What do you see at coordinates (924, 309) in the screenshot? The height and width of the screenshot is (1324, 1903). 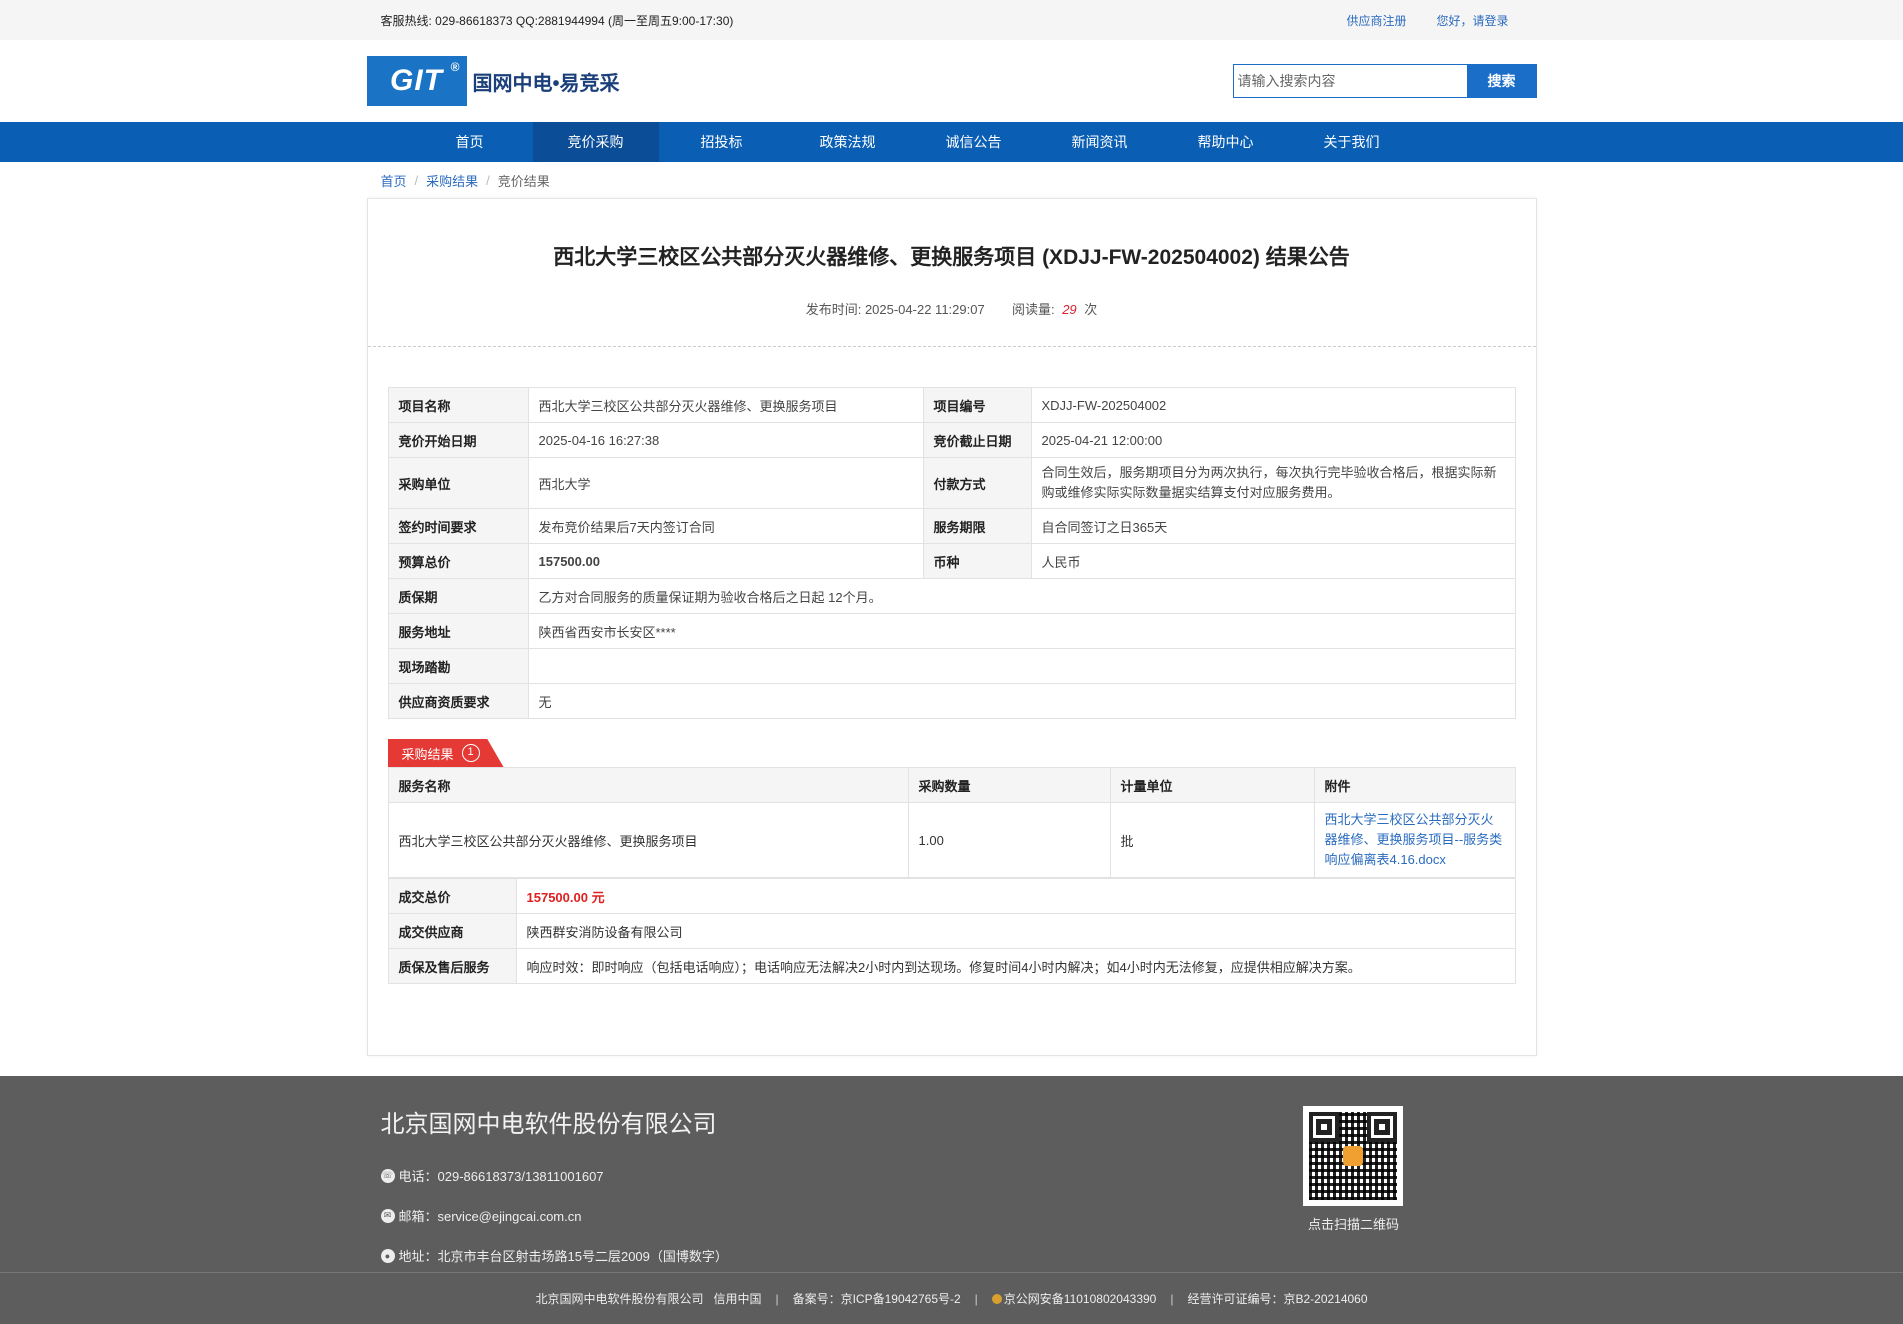 I see `publish-time: 2025-04-22 11:29:07` at bounding box center [924, 309].